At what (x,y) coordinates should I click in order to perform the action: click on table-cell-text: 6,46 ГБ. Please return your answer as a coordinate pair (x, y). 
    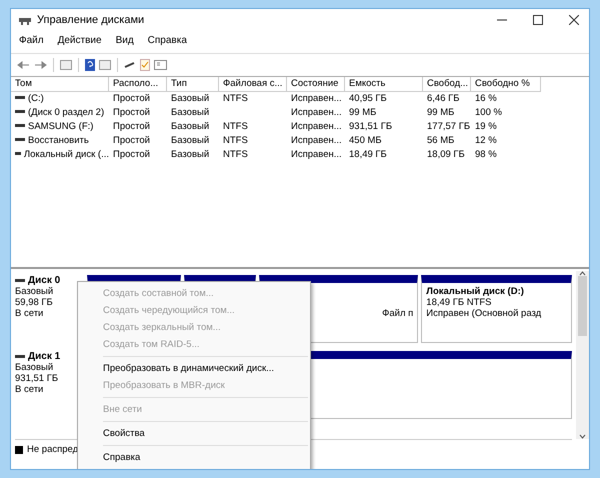
    Looking at the image, I should click on (443, 98).